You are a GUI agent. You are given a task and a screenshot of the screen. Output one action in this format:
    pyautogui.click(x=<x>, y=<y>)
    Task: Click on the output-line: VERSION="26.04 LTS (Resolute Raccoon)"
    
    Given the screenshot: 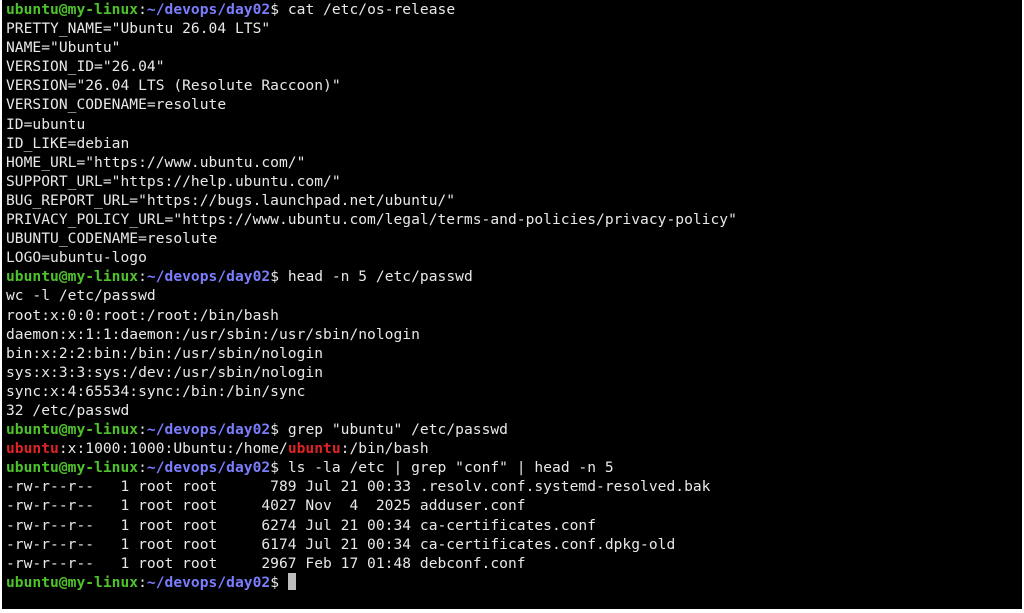 What is the action you would take?
    pyautogui.click(x=173, y=86)
    